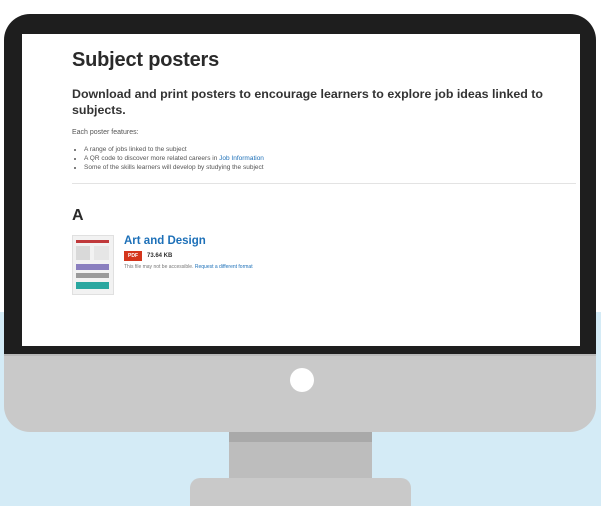 This screenshot has width=601, height=506. I want to click on monitor-stand-foot, so click(300, 492).